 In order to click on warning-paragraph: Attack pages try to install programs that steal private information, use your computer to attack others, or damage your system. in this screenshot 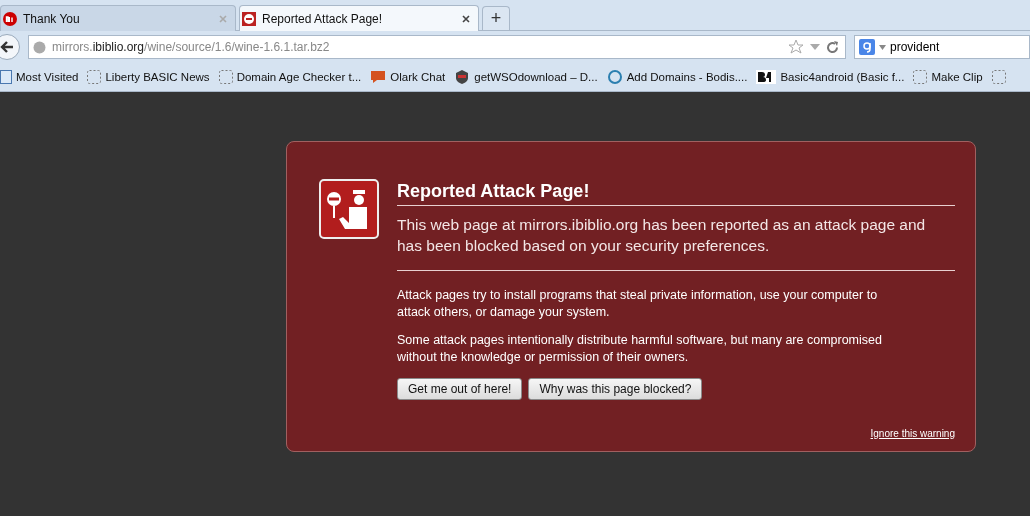, I will do `click(638, 304)`.